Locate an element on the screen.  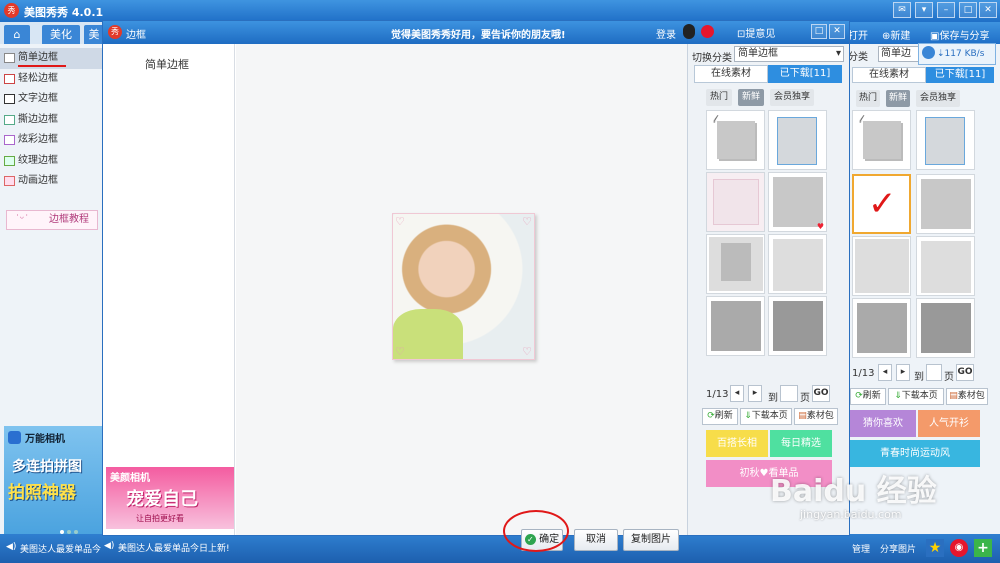
border-item-label: 简单边框 is located at coordinates (38, 57).